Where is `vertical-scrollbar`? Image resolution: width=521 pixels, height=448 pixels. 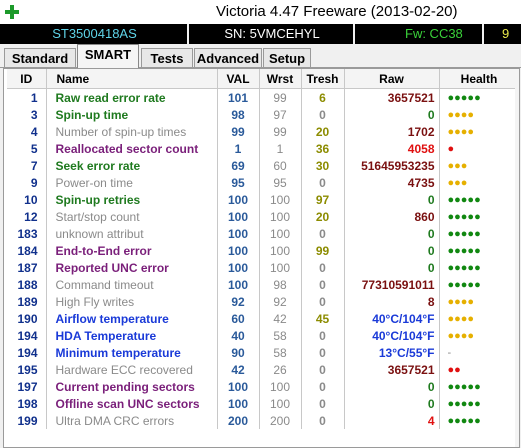
vertical-scrollbar is located at coordinates (517, 258).